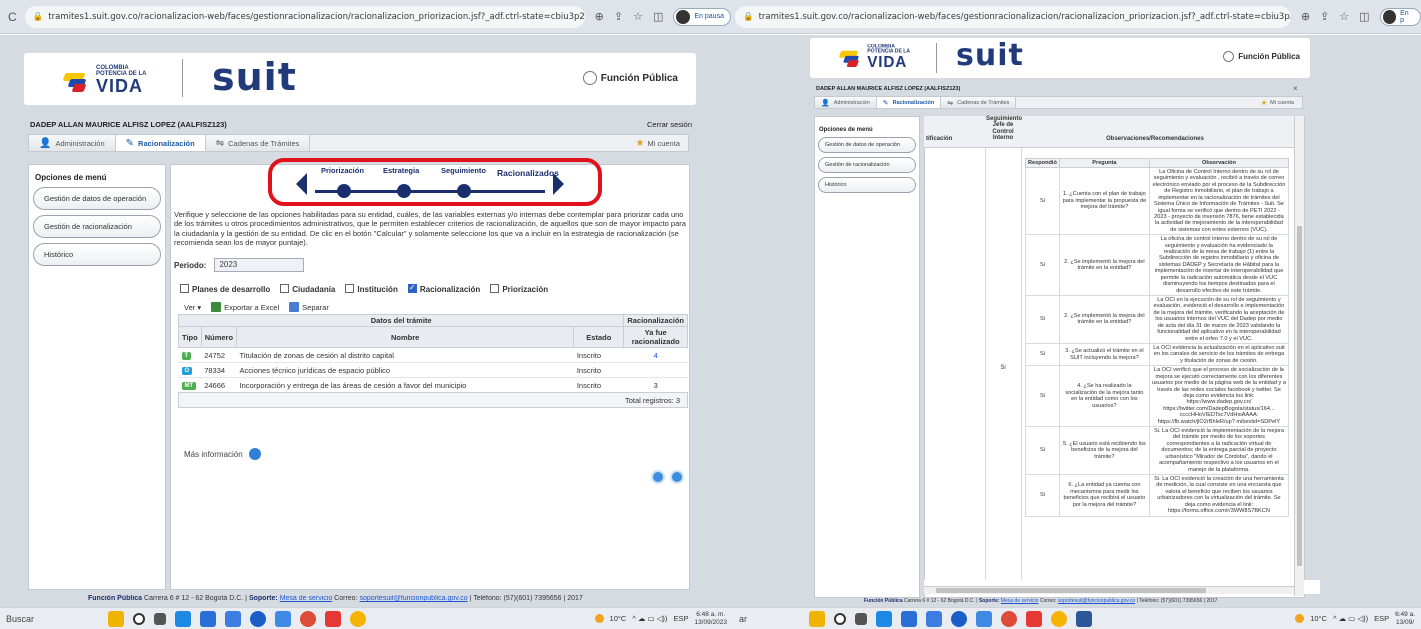  I want to click on profile-button: En pausa, so click(702, 16).